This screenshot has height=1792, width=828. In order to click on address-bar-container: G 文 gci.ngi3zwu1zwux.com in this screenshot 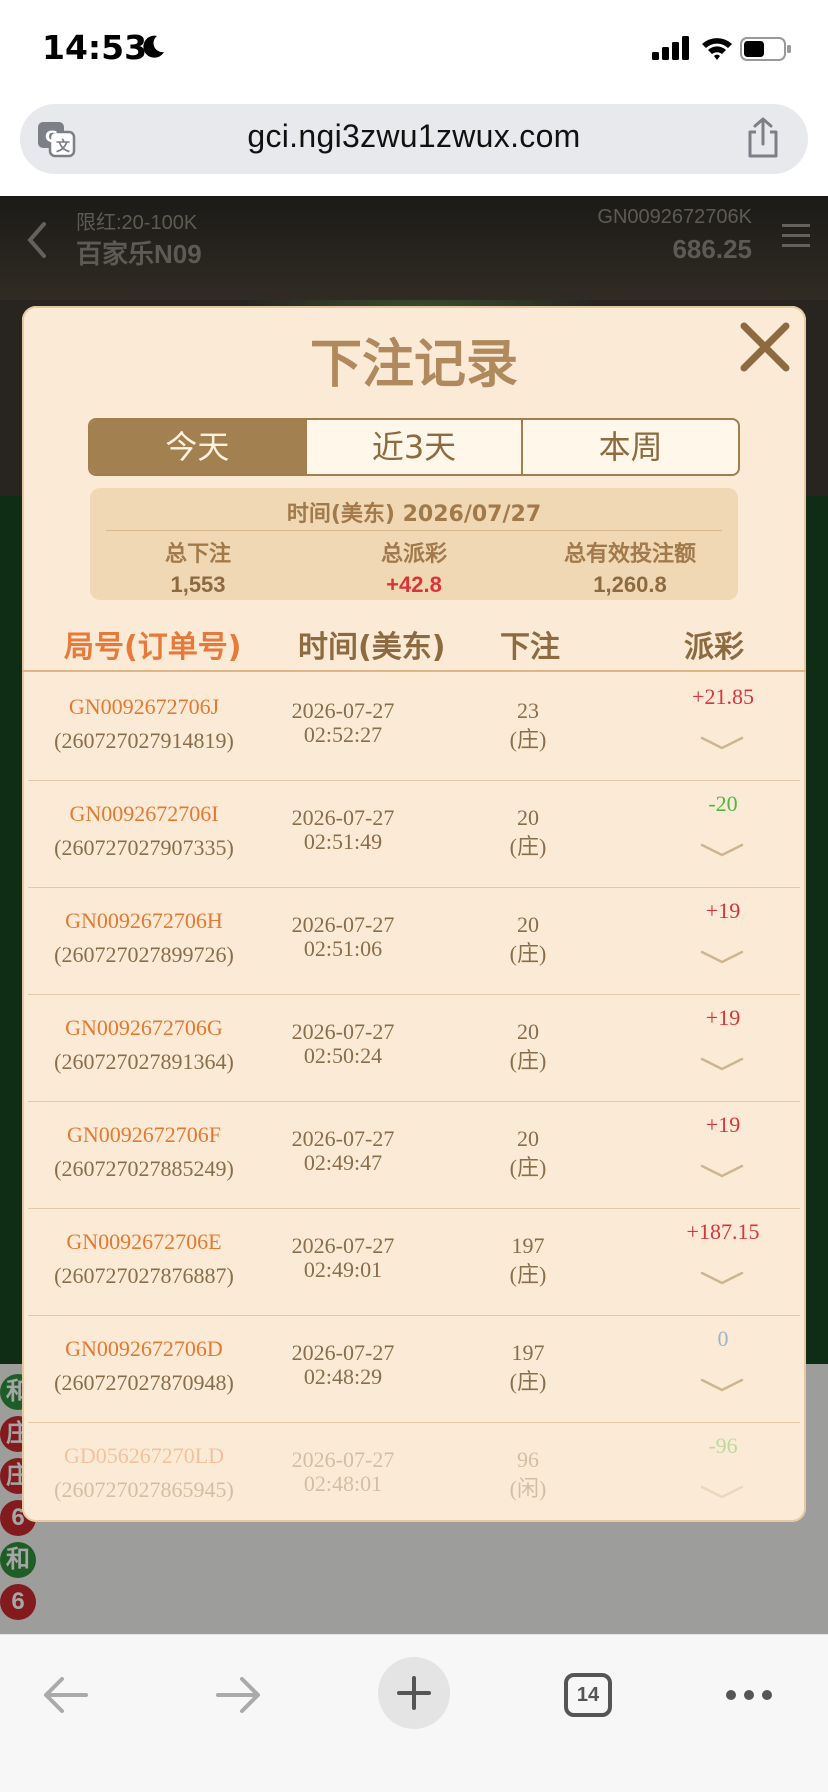, I will do `click(414, 146)`.